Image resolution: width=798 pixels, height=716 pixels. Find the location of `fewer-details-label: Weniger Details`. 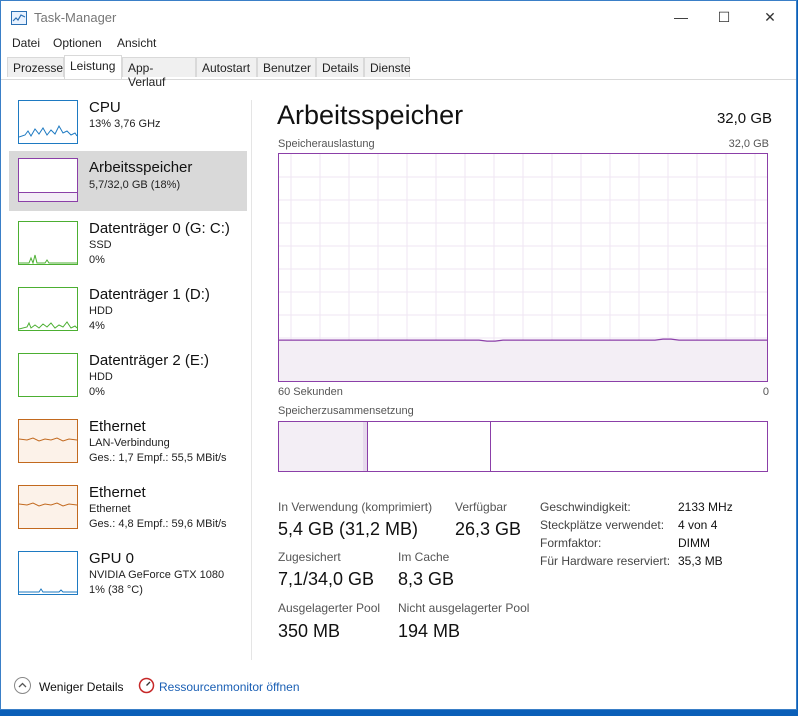

fewer-details-label: Weniger Details is located at coordinates (81, 687).